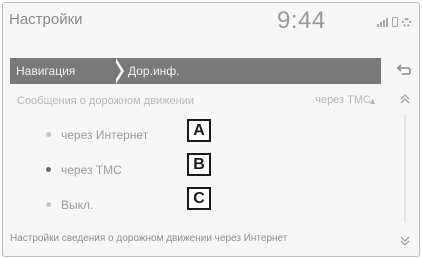 The image size is (422, 259). What do you see at coordinates (105, 135) in the screenshot?
I see `option-label: через Интернет` at bounding box center [105, 135].